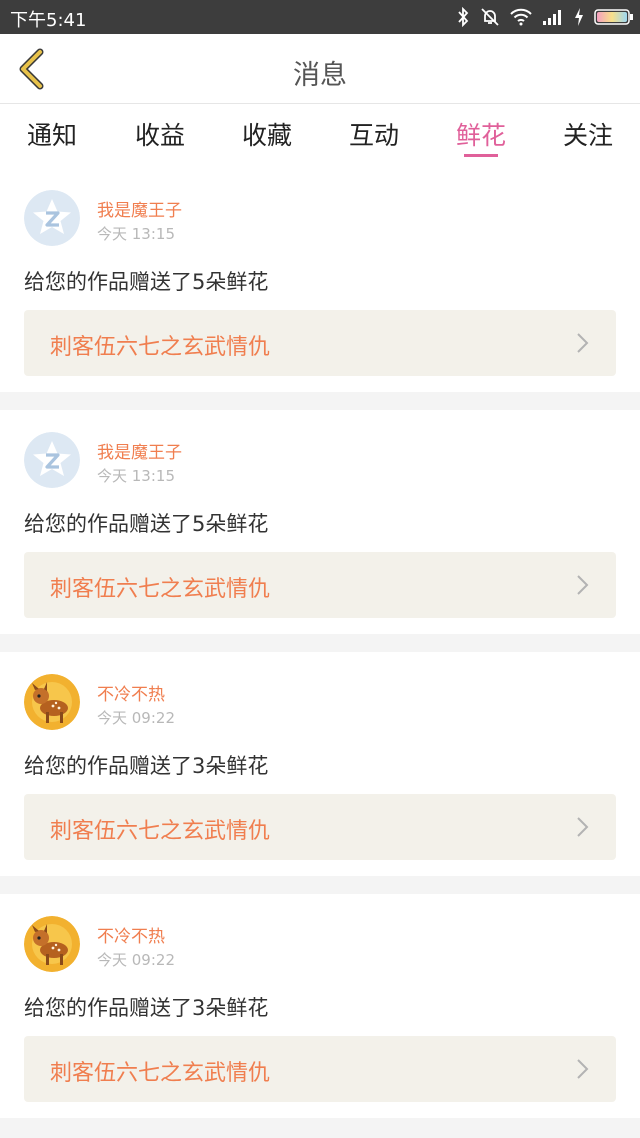 This screenshot has height=1138, width=640. Describe the element at coordinates (160, 134) in the screenshot. I see `tab-earnings: 收益` at that location.